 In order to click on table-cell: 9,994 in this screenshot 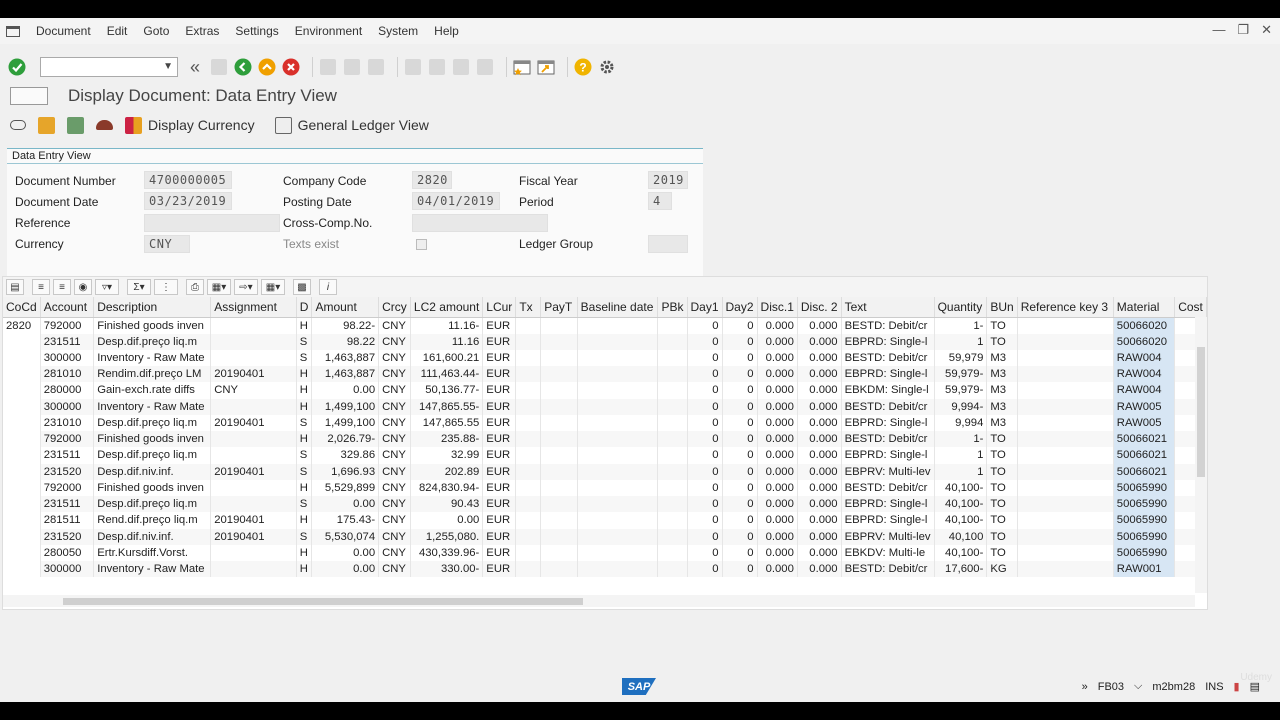, I will do `click(961, 422)`.